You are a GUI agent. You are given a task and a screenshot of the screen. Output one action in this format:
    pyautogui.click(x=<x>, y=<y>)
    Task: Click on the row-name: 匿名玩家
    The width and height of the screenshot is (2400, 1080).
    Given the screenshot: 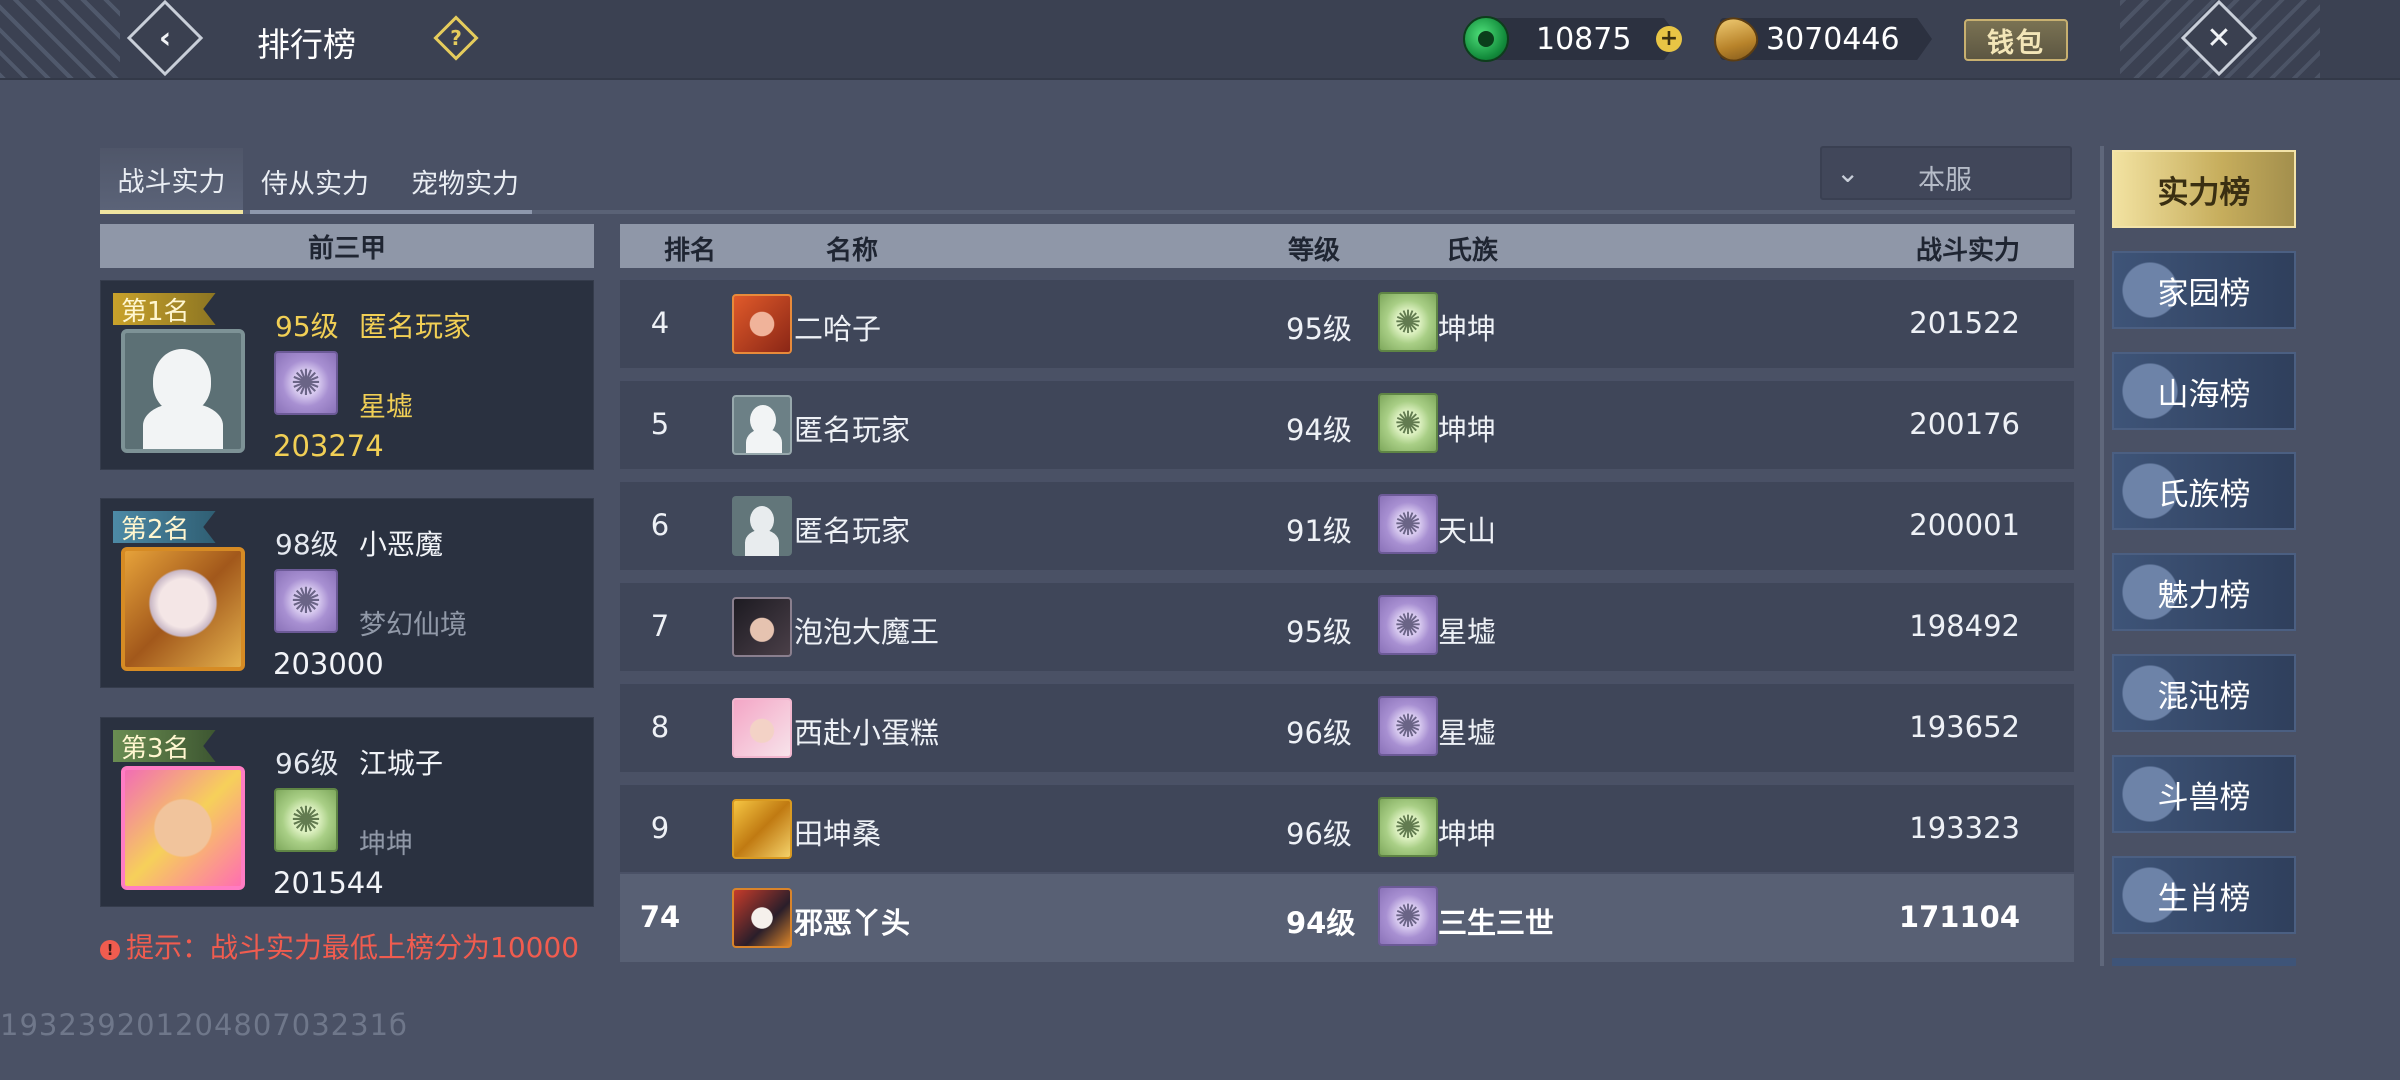 What is the action you would take?
    pyautogui.click(x=852, y=430)
    